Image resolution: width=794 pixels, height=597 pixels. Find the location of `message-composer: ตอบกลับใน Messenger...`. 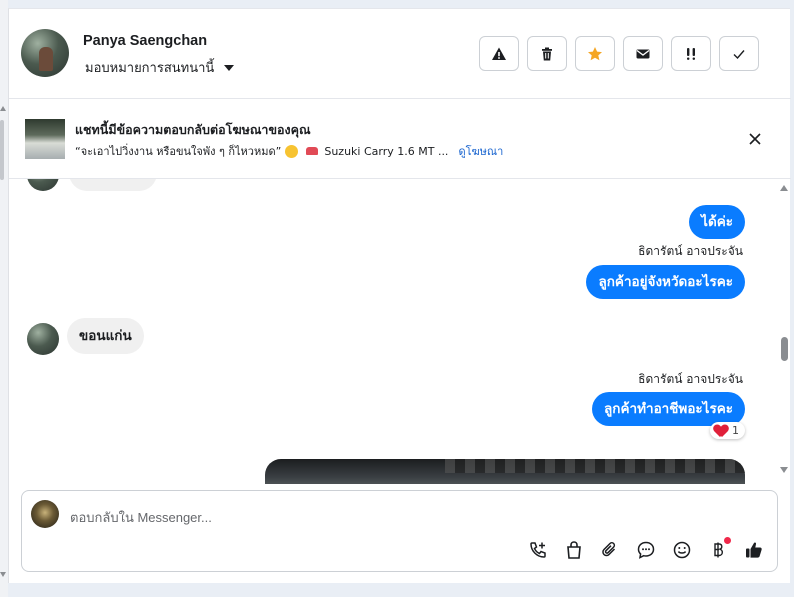

message-composer: ตอบกลับใน Messenger... is located at coordinates (399, 531).